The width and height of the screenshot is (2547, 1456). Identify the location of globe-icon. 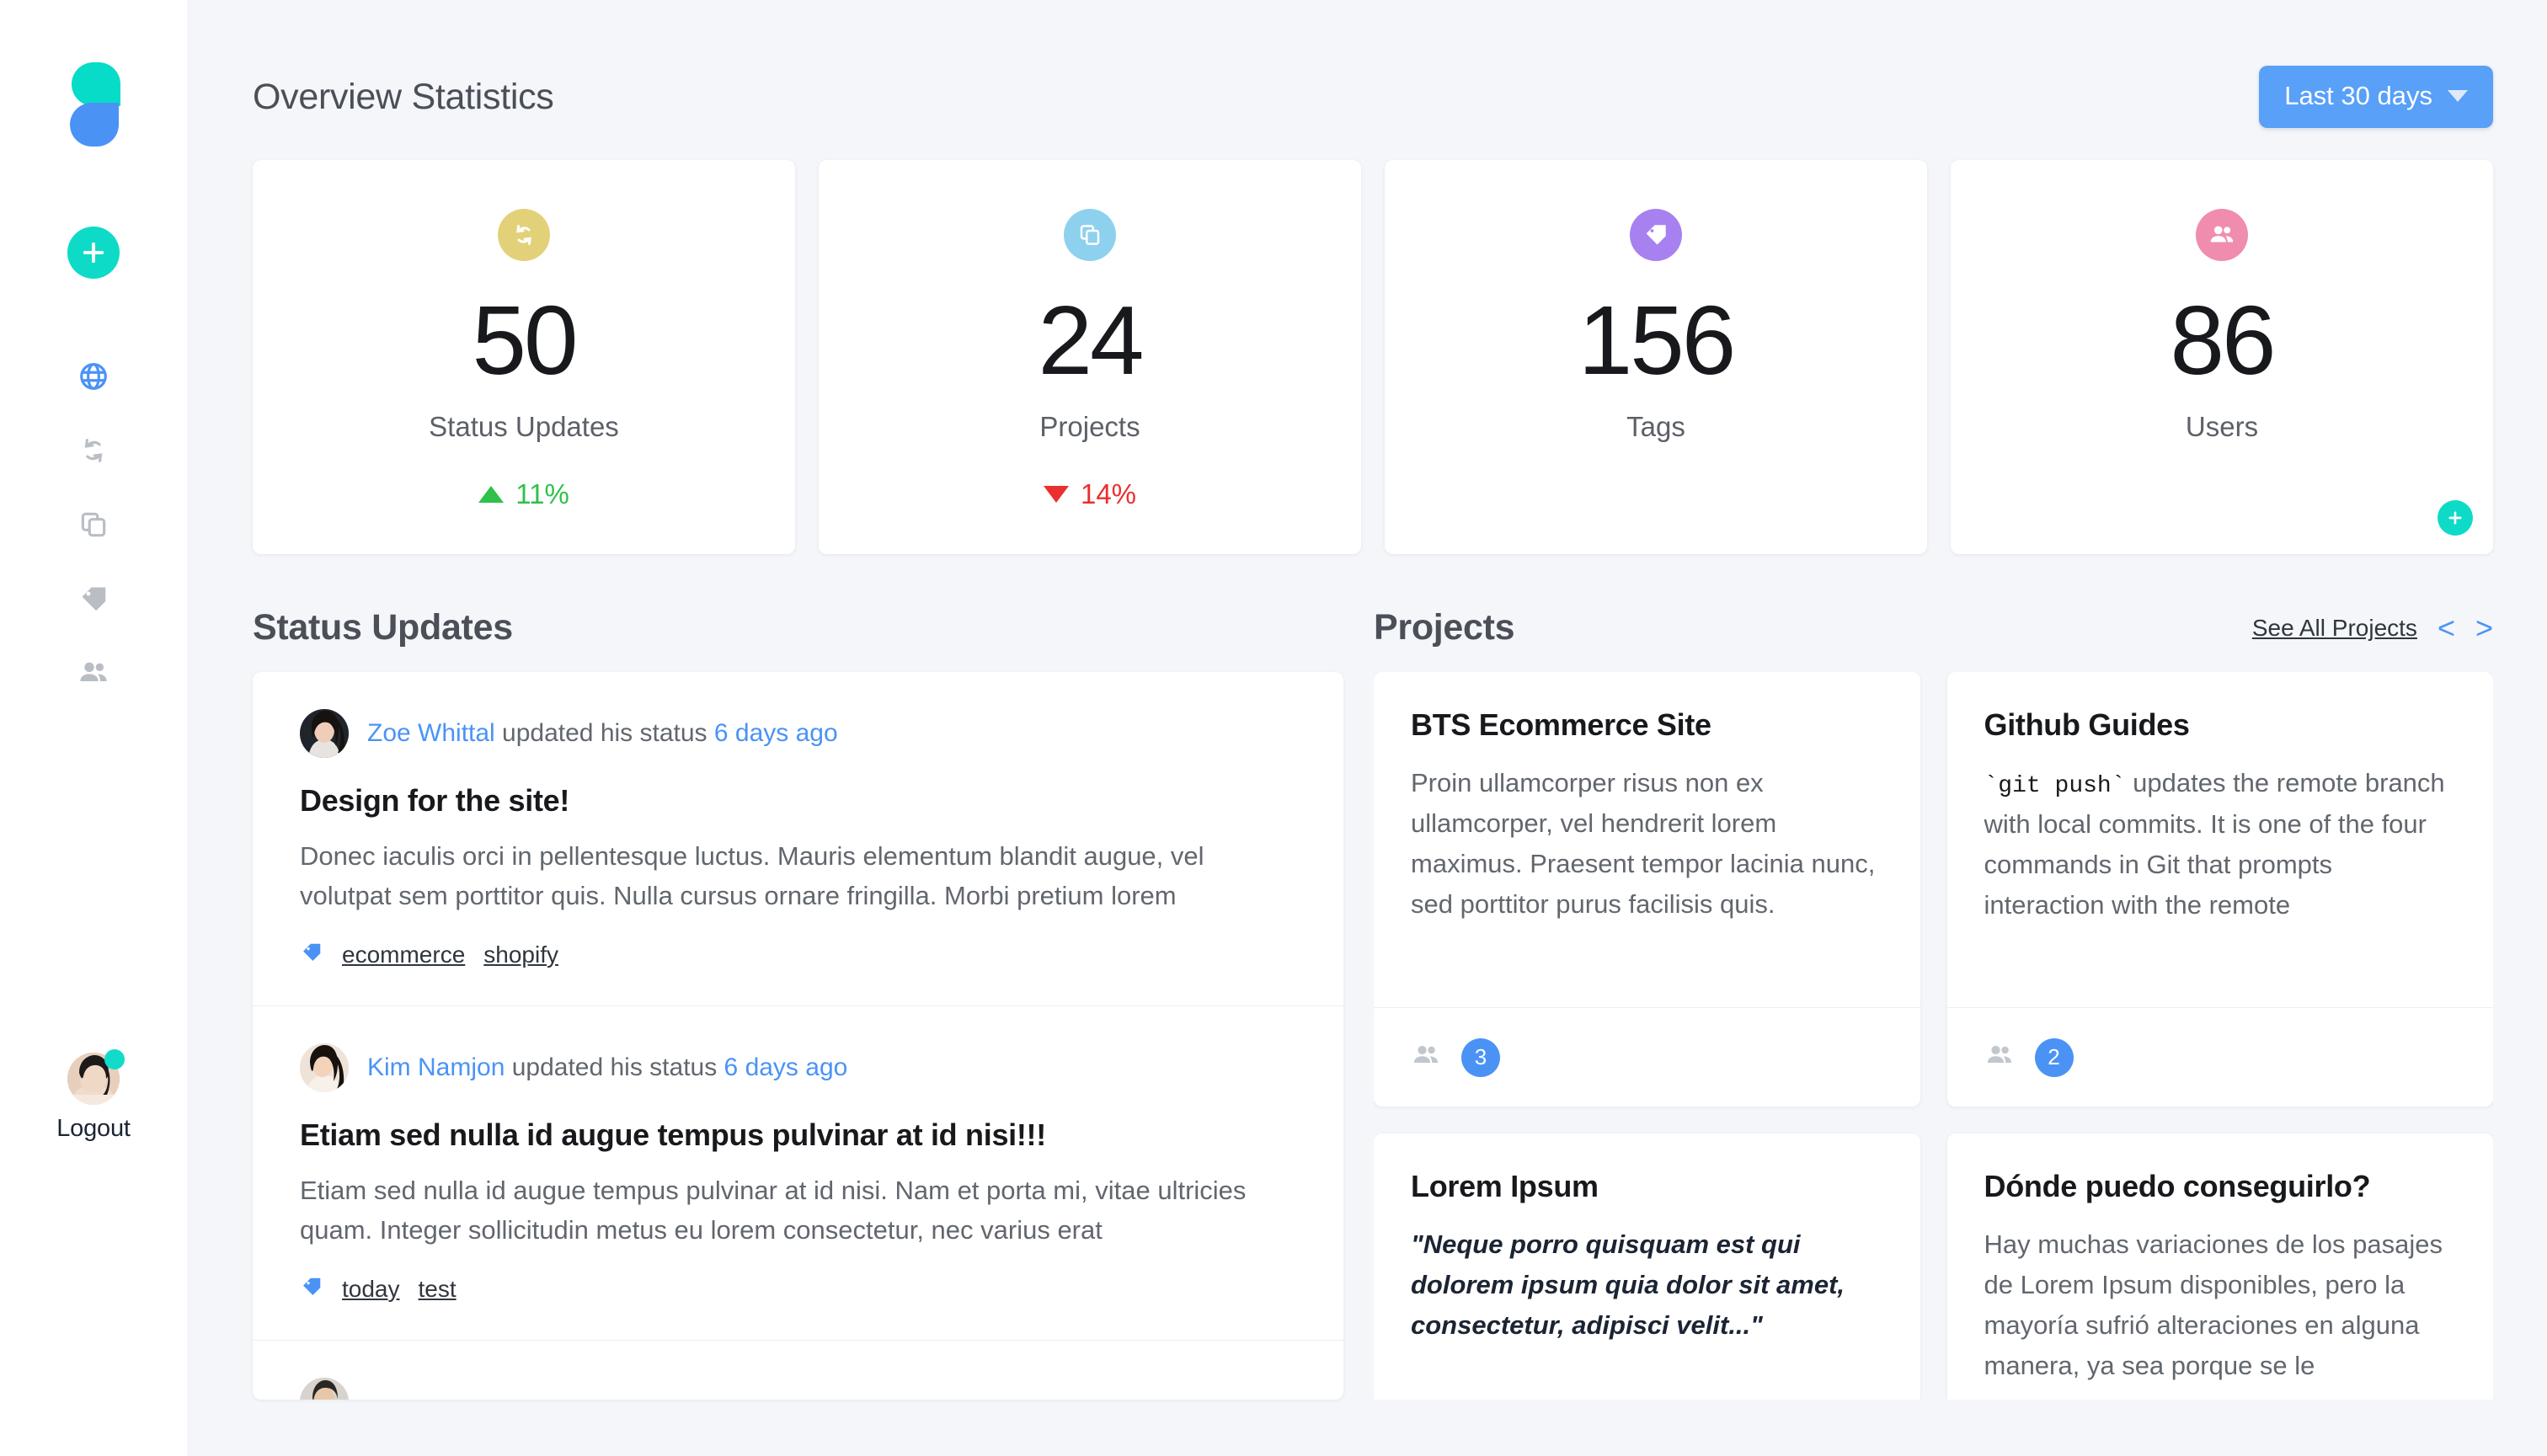
(93, 376).